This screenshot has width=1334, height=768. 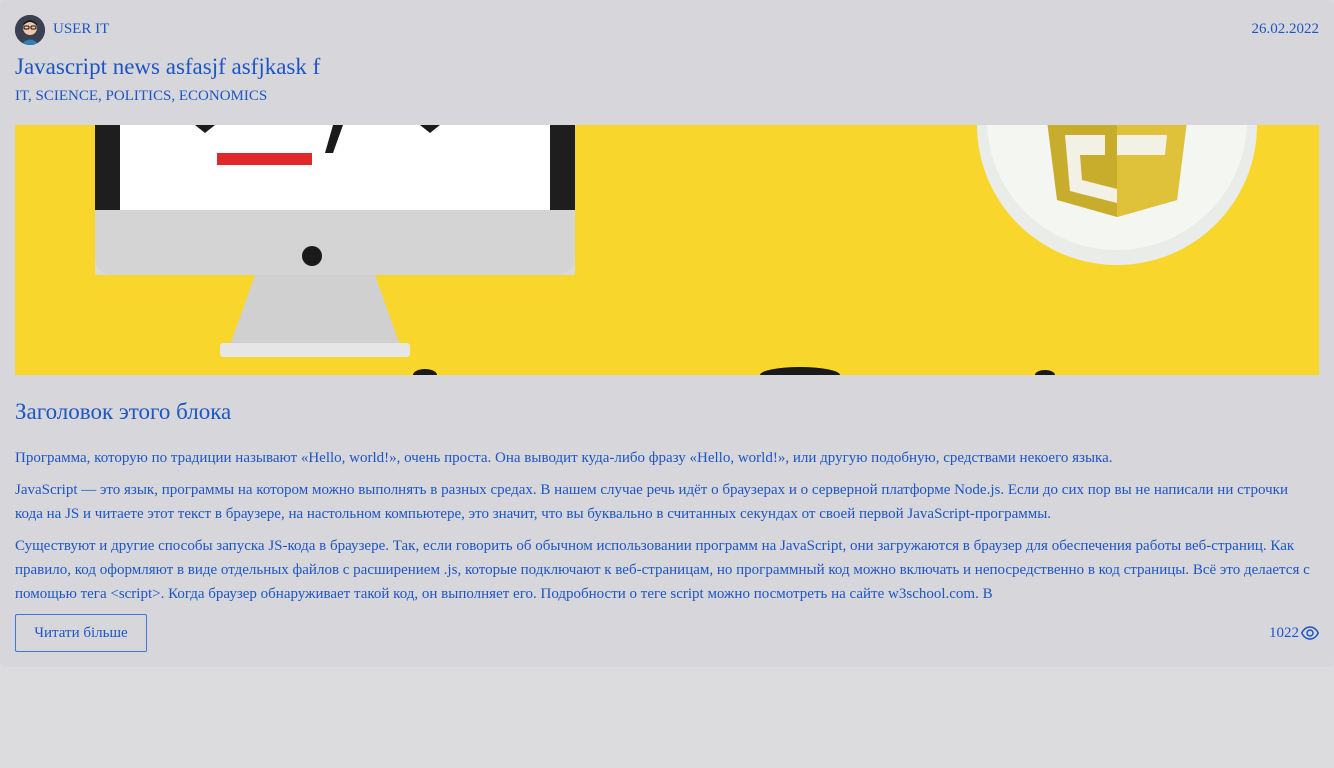 I want to click on author-avatar, so click(x=30, y=30).